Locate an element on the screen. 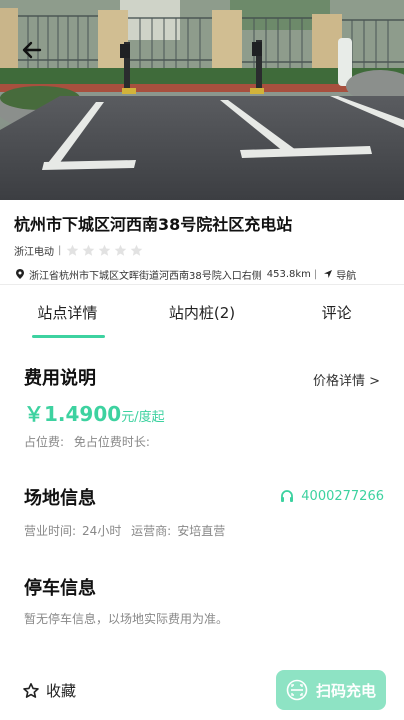 The height and width of the screenshot is (720, 404). phone-link: 4000277266 is located at coordinates (331, 496).